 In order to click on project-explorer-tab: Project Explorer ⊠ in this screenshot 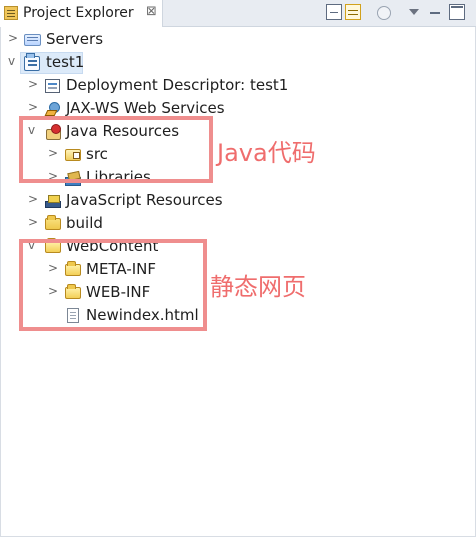, I will do `click(81, 13)`.